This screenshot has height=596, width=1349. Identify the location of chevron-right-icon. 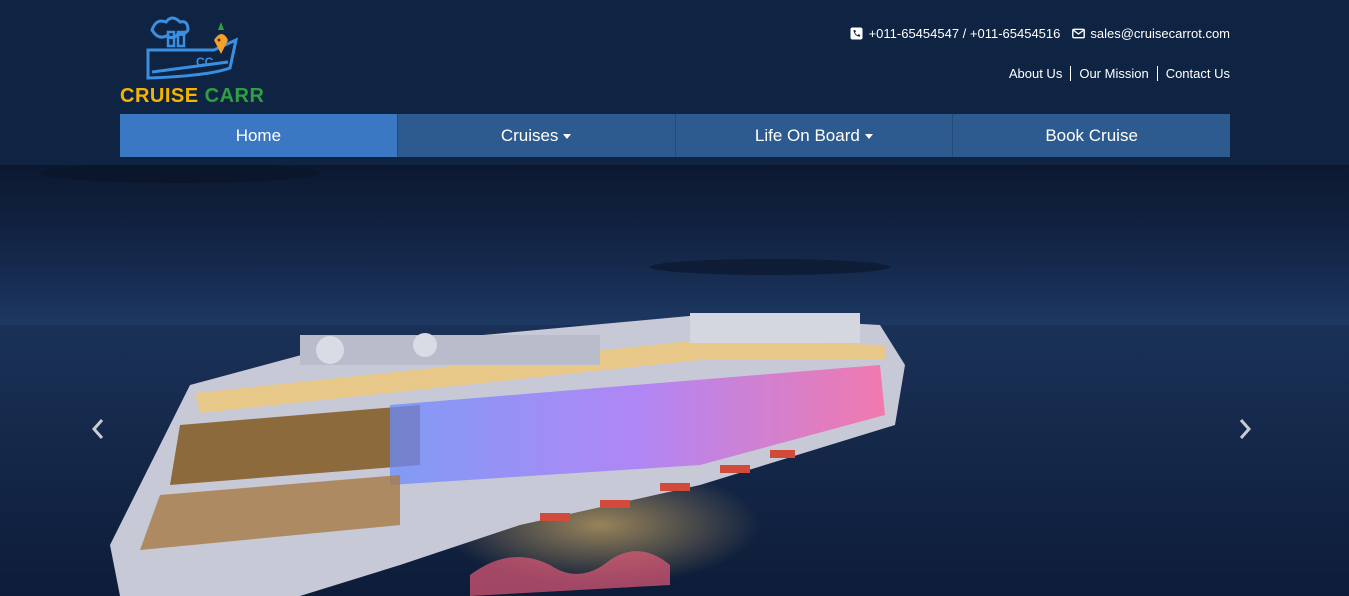
(1245, 429).